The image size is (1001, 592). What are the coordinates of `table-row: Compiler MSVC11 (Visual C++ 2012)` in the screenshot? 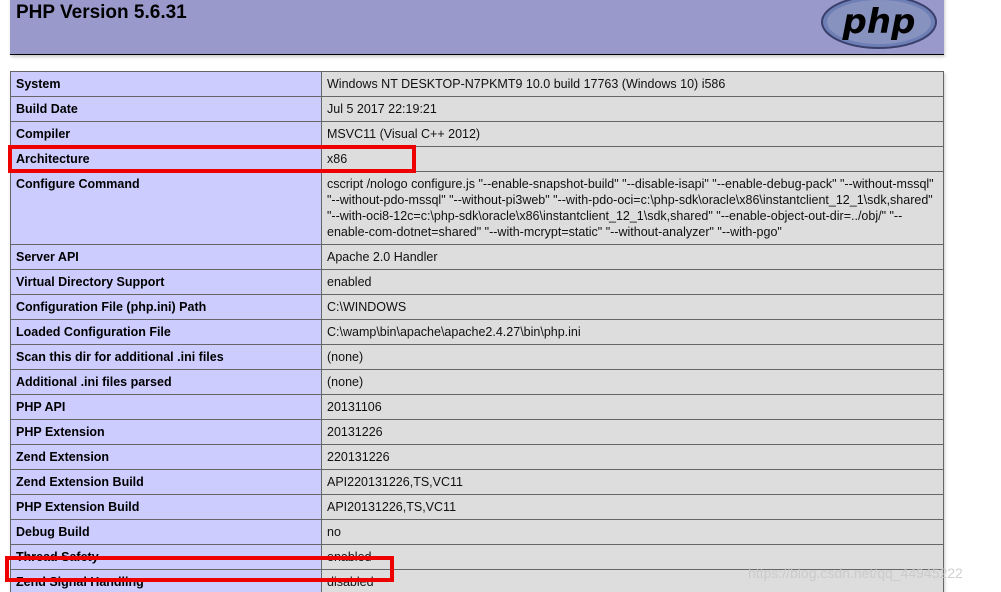 It's located at (477, 134).